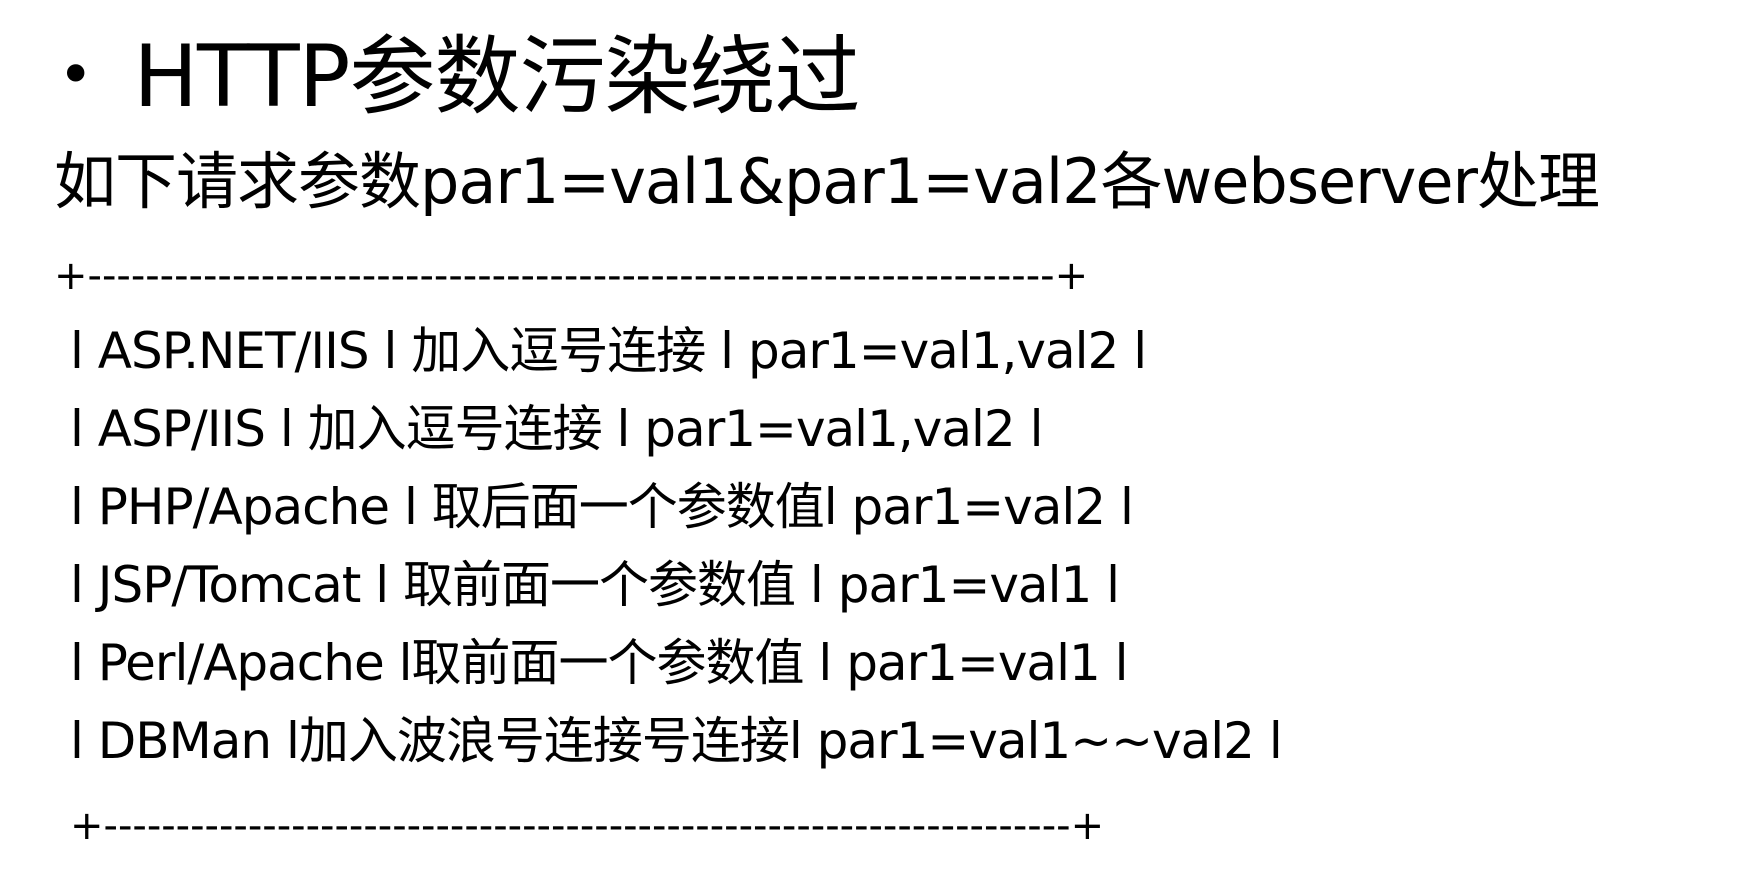 This screenshot has height=888, width=1756. Describe the element at coordinates (496, 77) in the screenshot. I see `slide-title: HTTP参数污染绕过` at that location.